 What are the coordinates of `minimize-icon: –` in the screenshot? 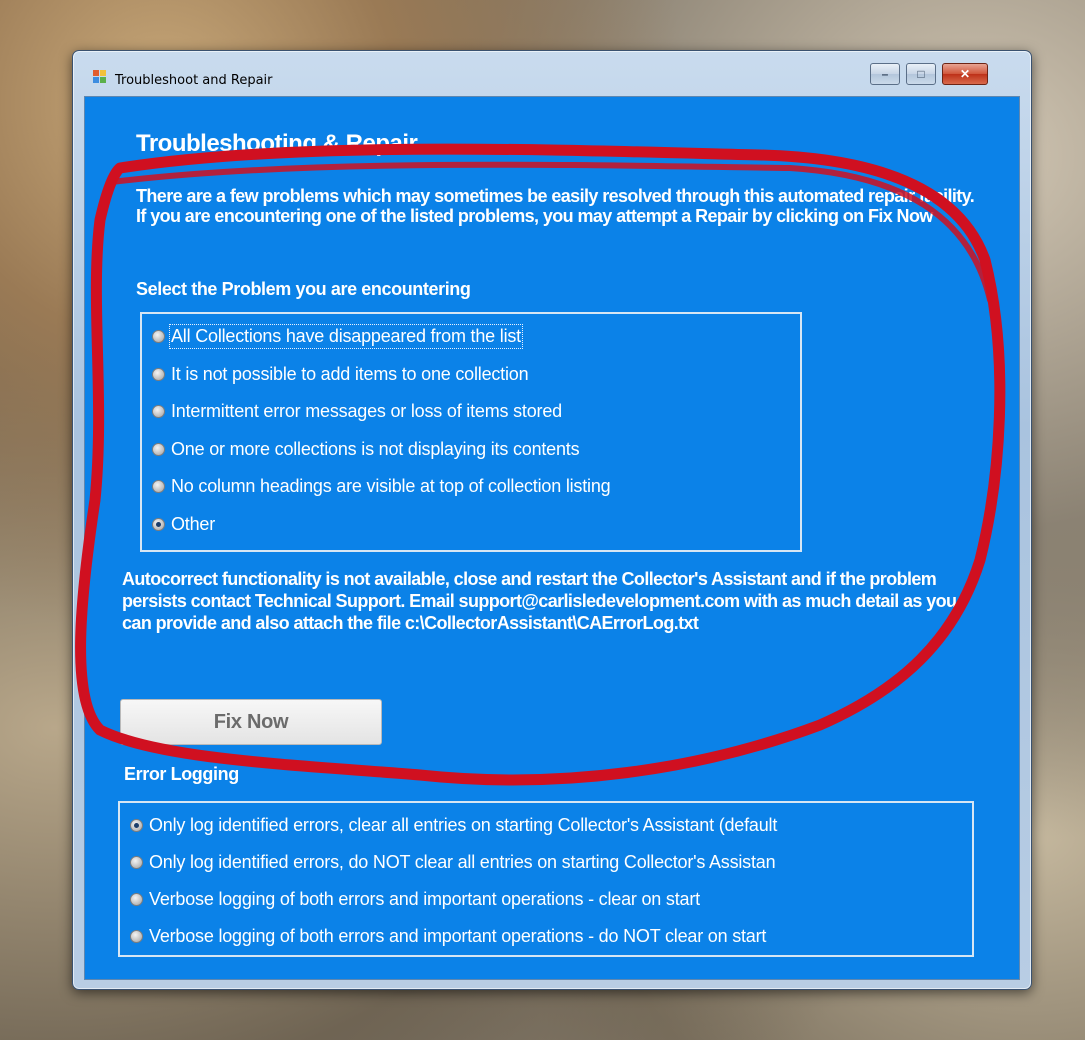 It's located at (885, 74).